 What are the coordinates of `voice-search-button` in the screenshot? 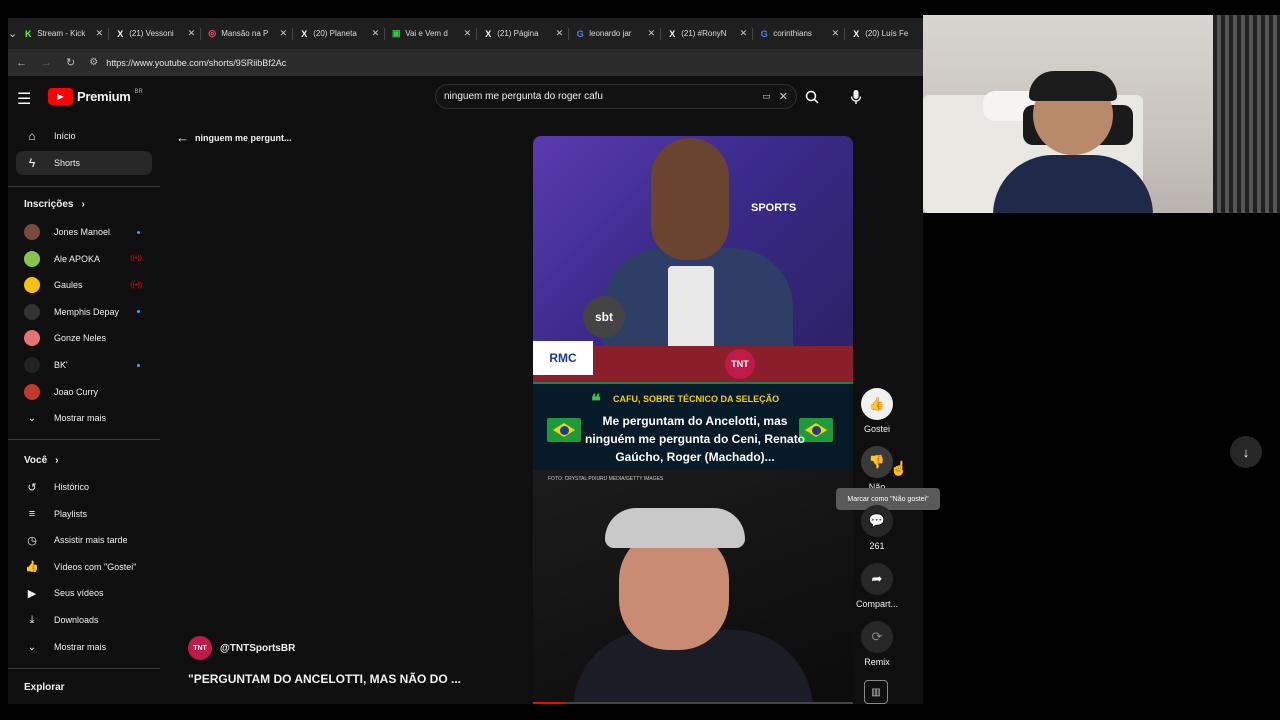 It's located at (856, 97).